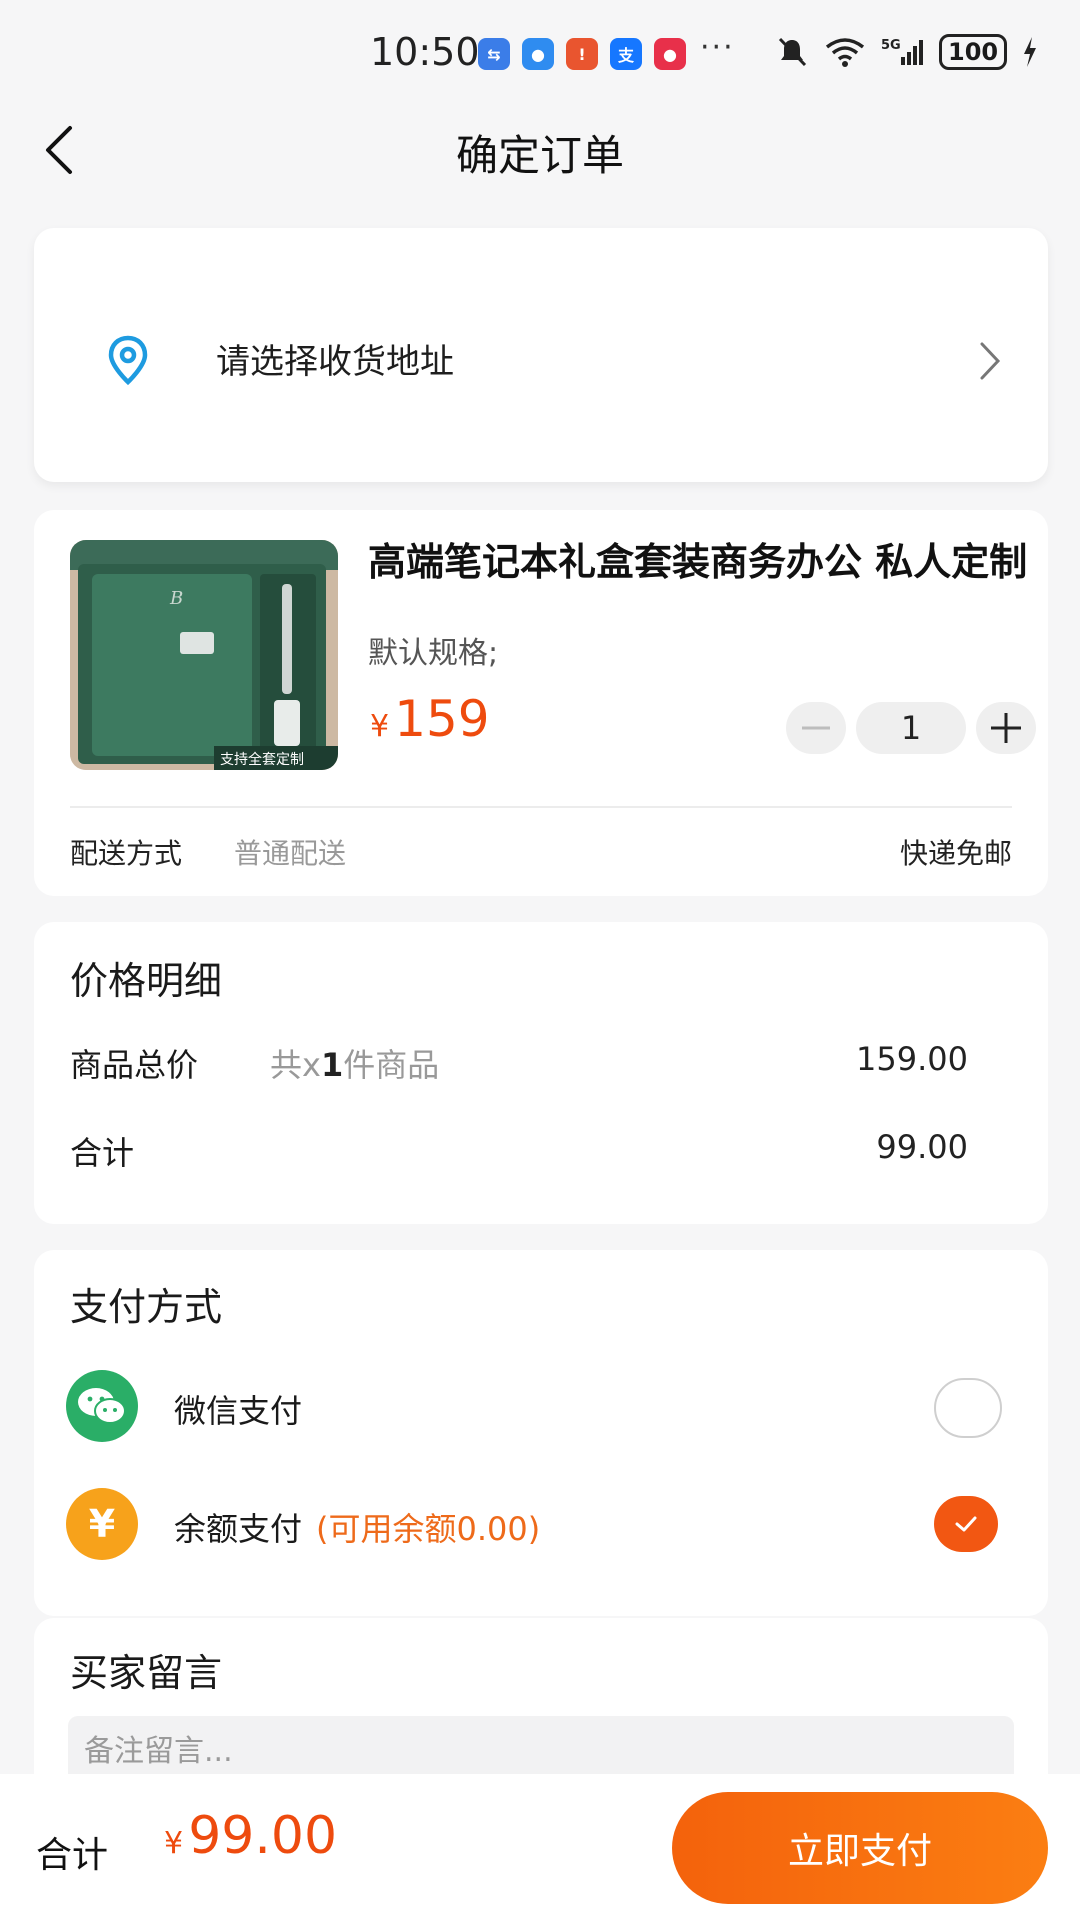  I want to click on increase-quantity-button, so click(1006, 728).